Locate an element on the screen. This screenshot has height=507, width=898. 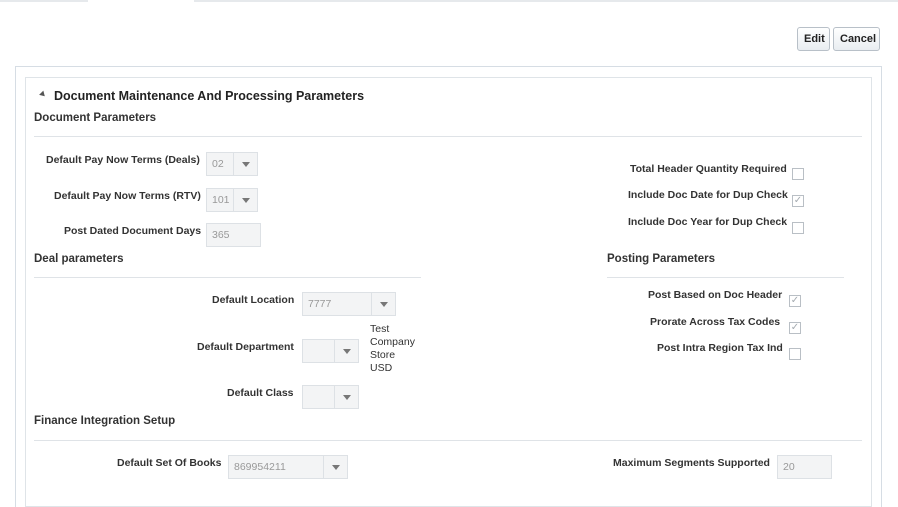
tab-strip is located at coordinates (449, 1).